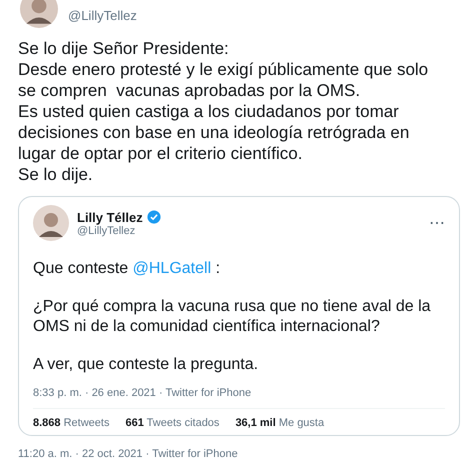 The height and width of the screenshot is (474, 474). Describe the element at coordinates (128, 454) in the screenshot. I see `tweet-timestamp: 11:20 a. m. · 22 oct. 2021 · Twitter for iPhone` at that location.